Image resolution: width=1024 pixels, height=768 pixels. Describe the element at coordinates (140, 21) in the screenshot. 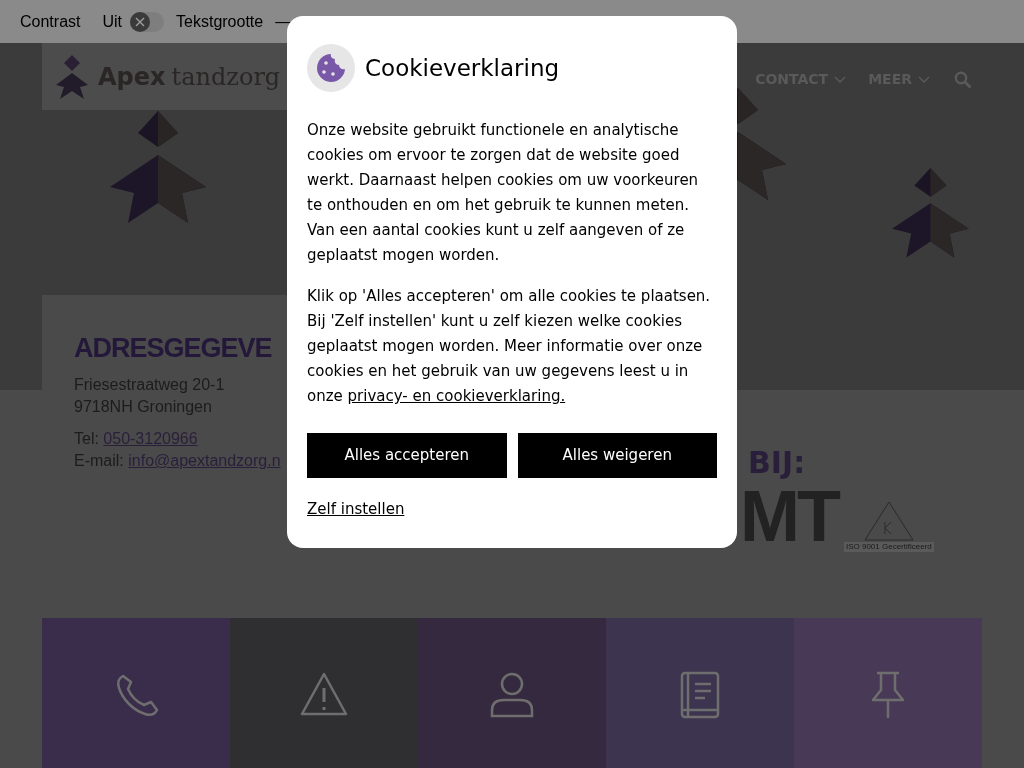

I see `close-icon` at that location.